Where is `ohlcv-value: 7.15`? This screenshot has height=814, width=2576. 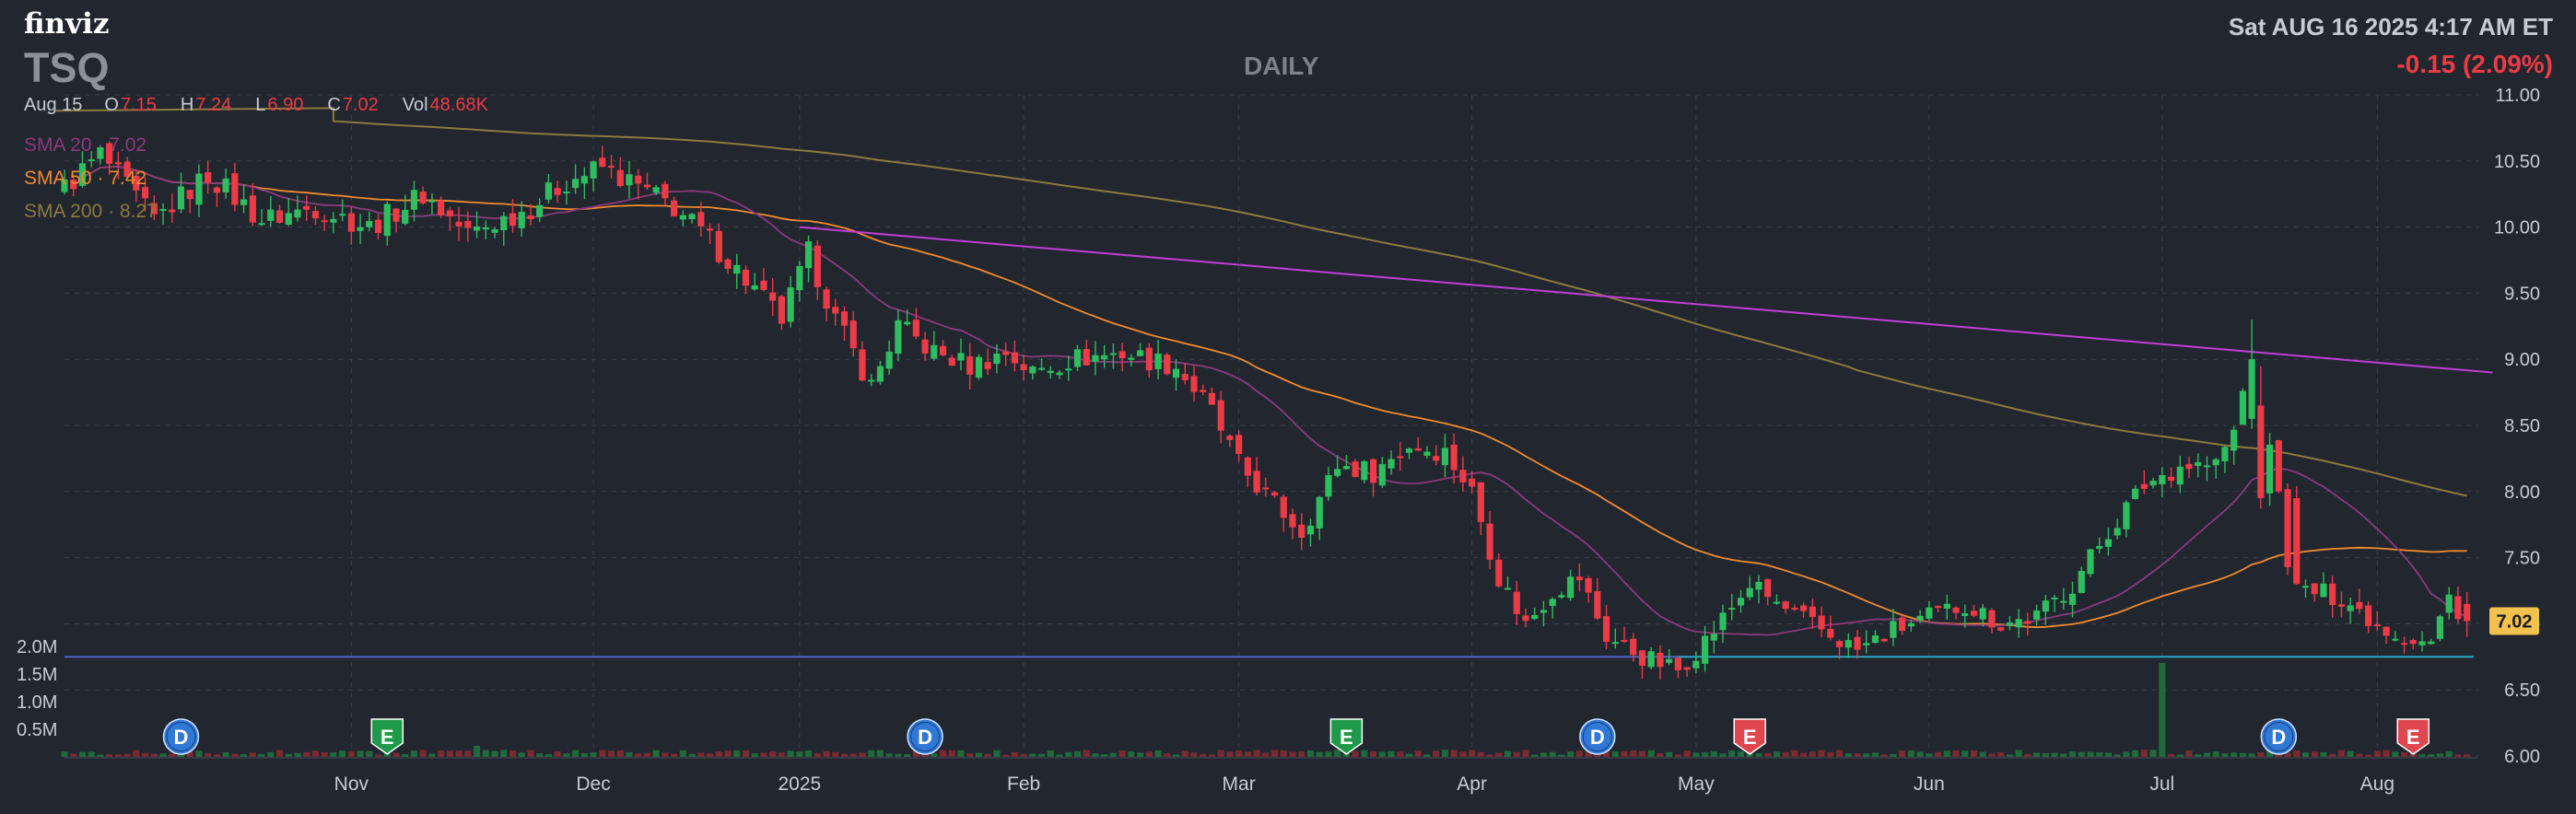 ohlcv-value: 7.15 is located at coordinates (138, 105).